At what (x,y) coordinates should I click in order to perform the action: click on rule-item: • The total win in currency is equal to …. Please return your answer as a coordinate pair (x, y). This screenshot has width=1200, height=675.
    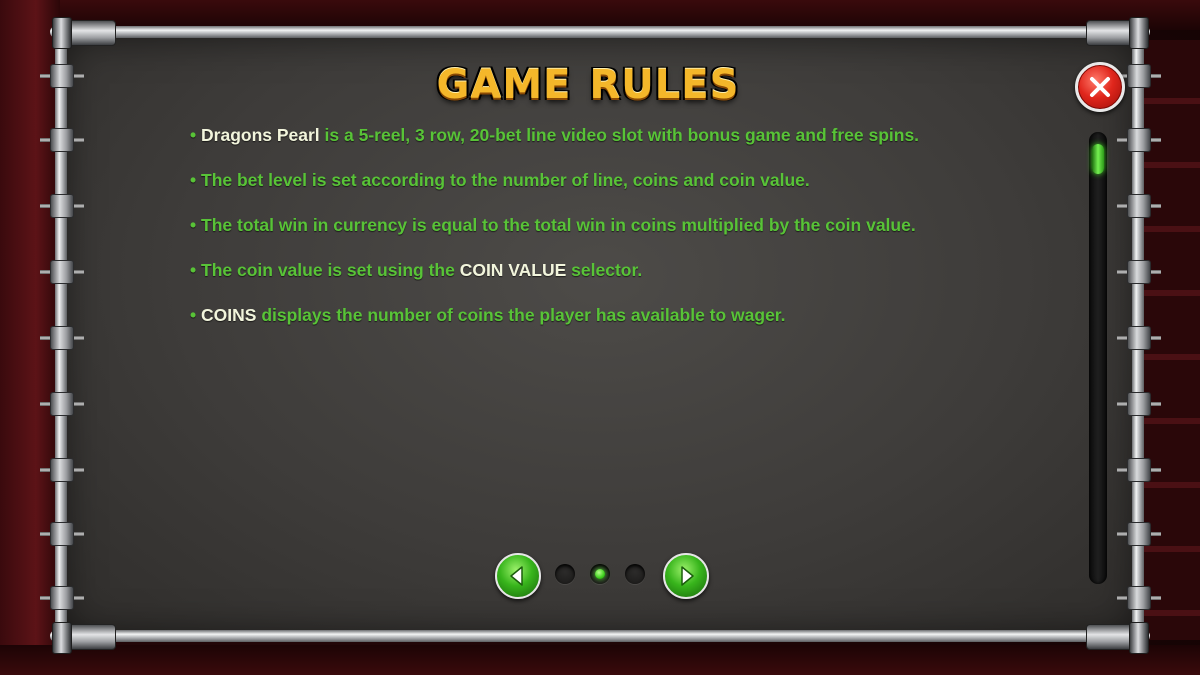
    Looking at the image, I should click on (630, 236).